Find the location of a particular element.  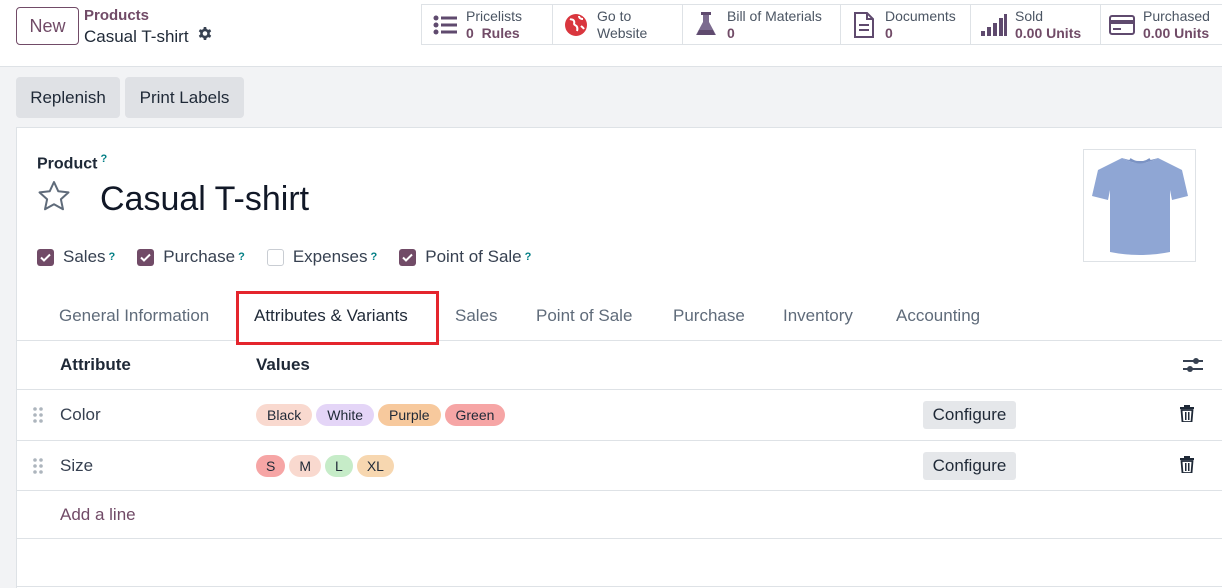

purchase-checkbox-label: Purchase is located at coordinates (199, 256).